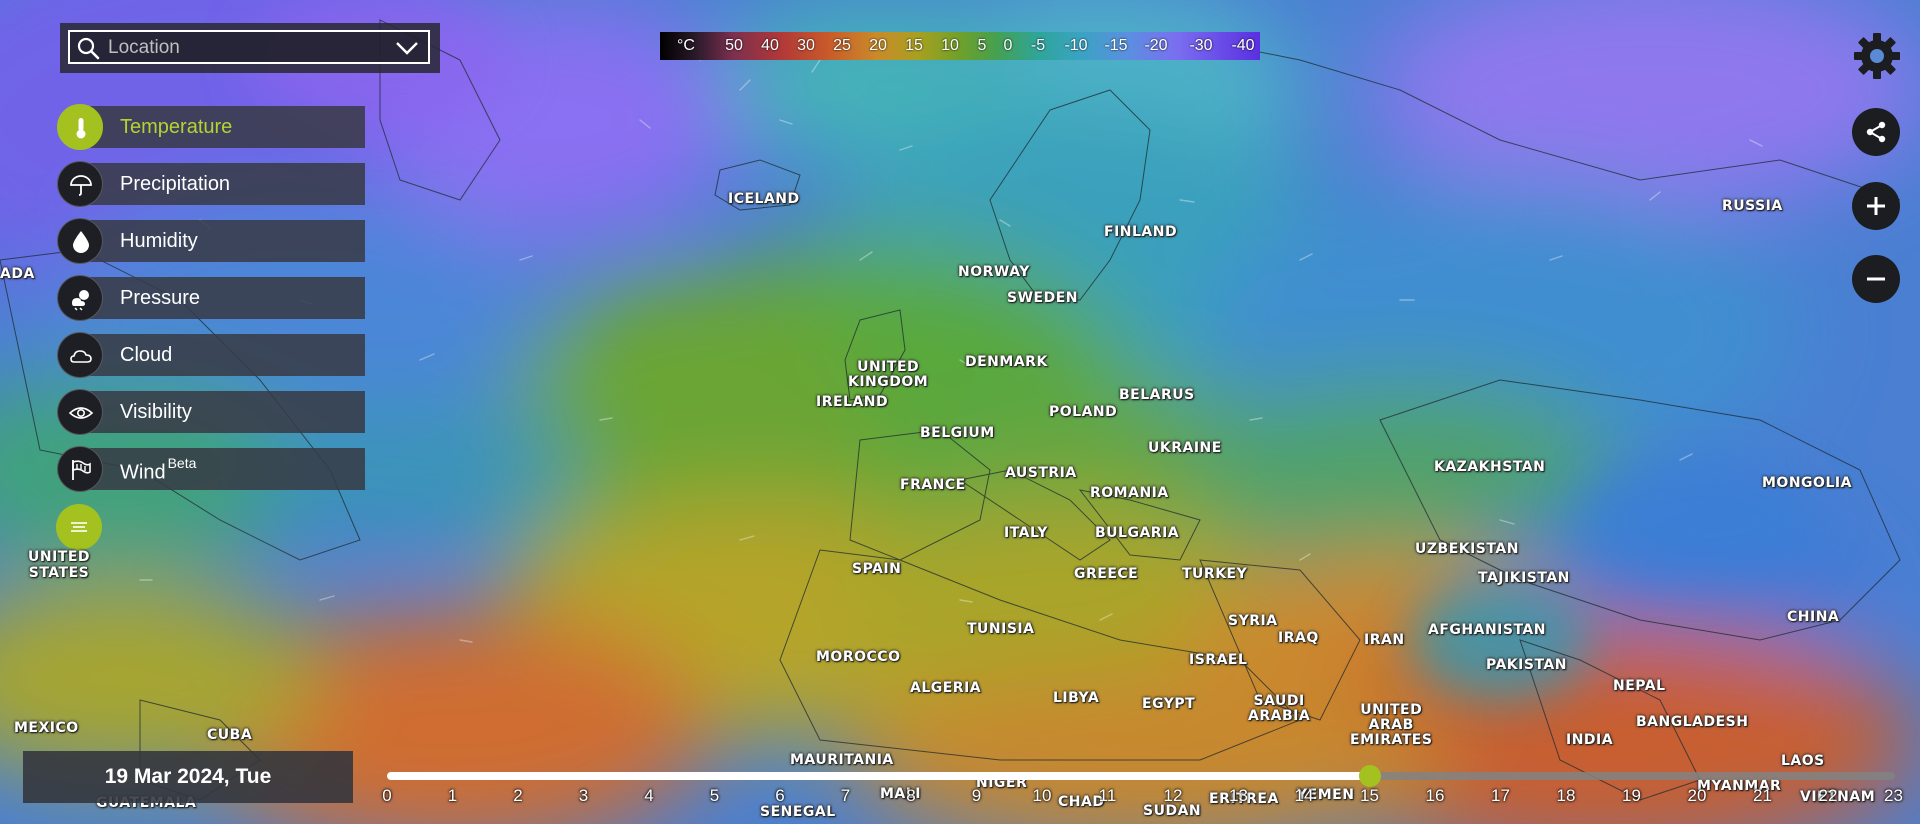 The height and width of the screenshot is (824, 1920). Describe the element at coordinates (1173, 796) in the screenshot. I see `timeline-hour-label: 12` at that location.